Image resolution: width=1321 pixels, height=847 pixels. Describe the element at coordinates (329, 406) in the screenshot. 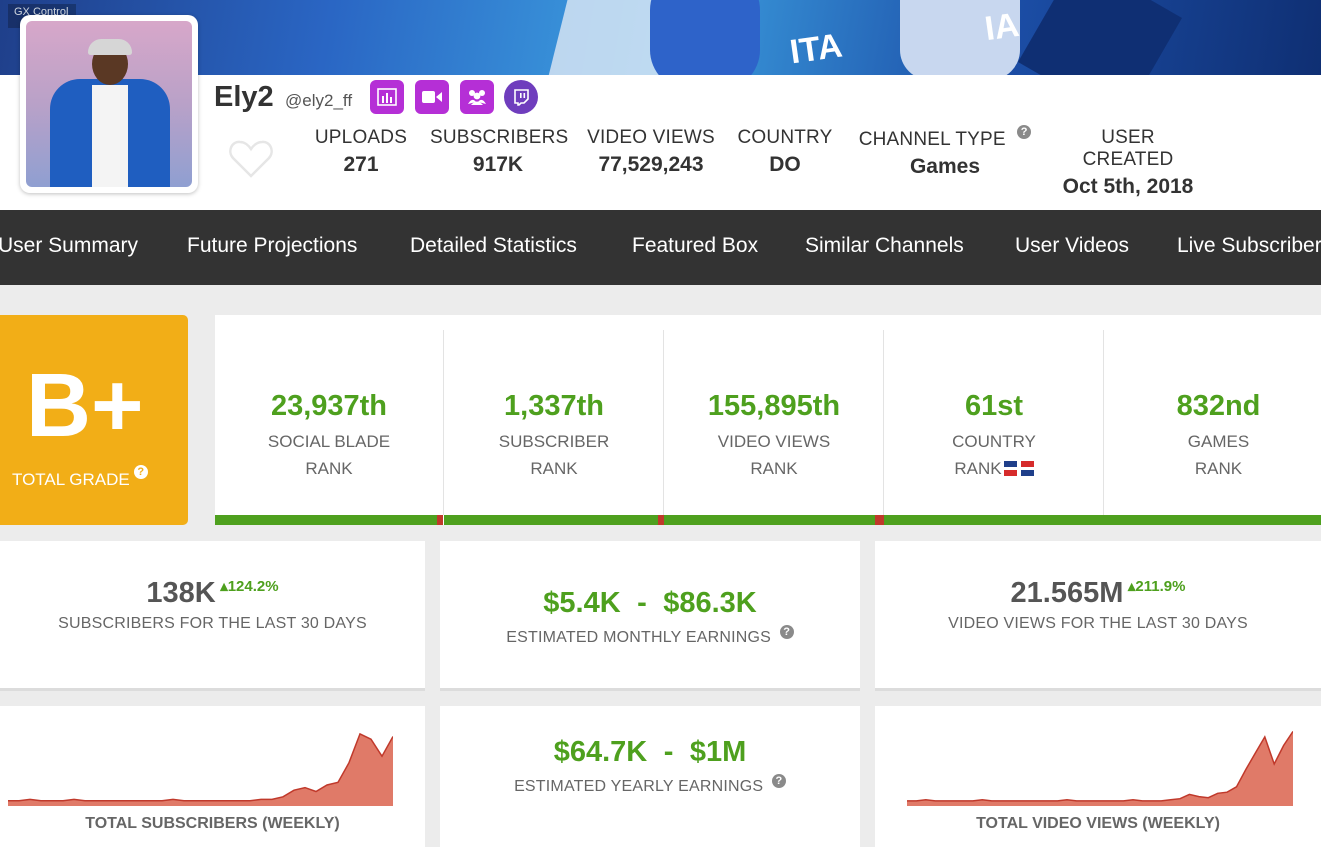

I see `rank-value: 23,937th` at that location.